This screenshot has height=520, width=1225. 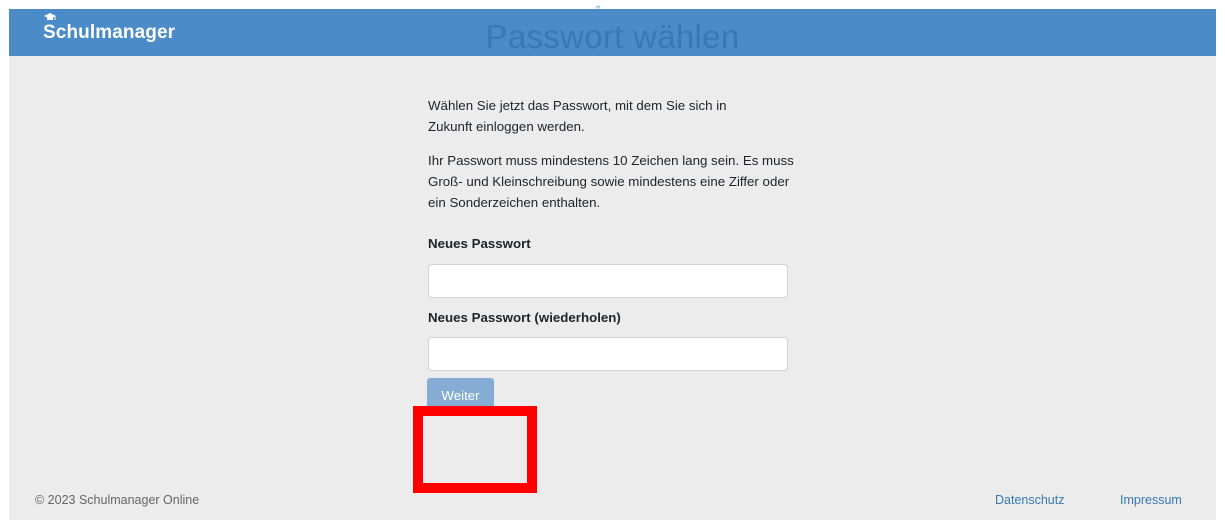 What do you see at coordinates (612, 4) in the screenshot?
I see `browser-top-strip: „` at bounding box center [612, 4].